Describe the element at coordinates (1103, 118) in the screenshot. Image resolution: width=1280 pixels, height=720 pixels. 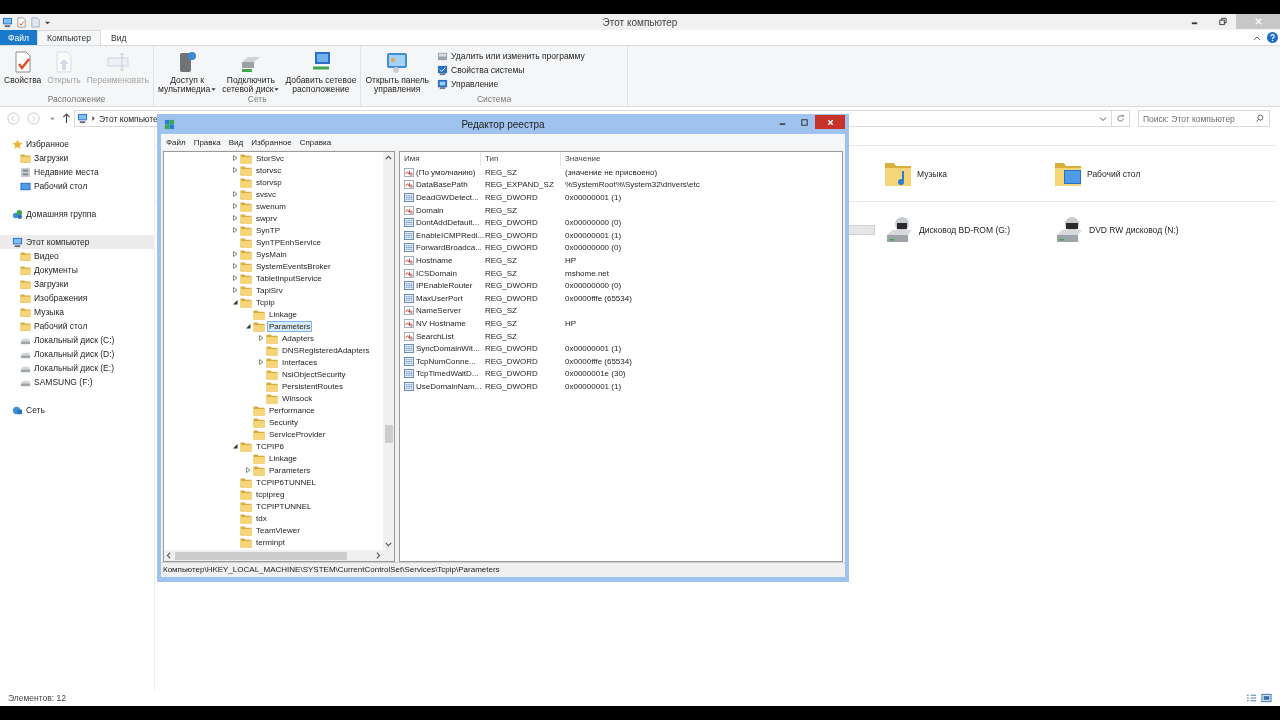
I see `dropdown-icon` at that location.